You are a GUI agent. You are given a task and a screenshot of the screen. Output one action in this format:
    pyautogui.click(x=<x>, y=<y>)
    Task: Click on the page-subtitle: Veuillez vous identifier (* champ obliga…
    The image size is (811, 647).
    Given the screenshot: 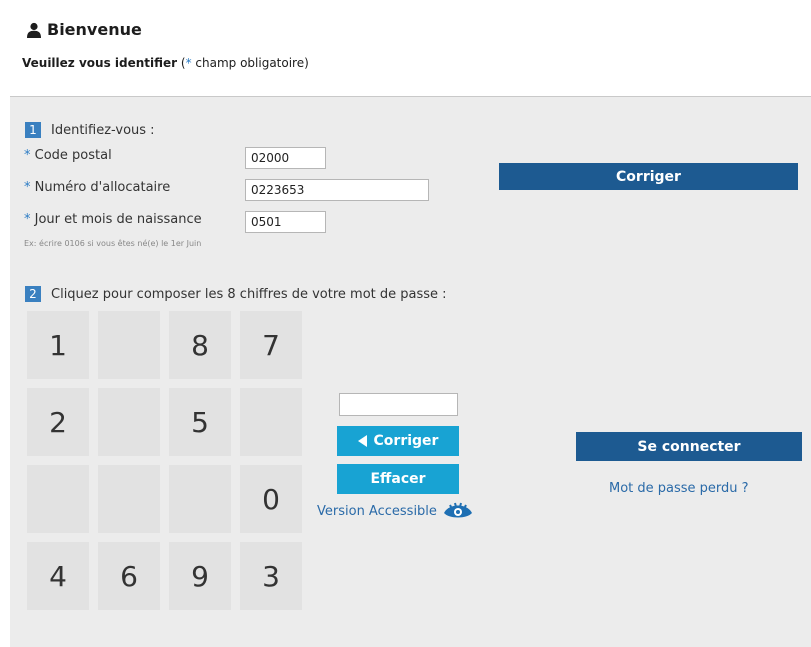 What is the action you would take?
    pyautogui.click(x=165, y=63)
    